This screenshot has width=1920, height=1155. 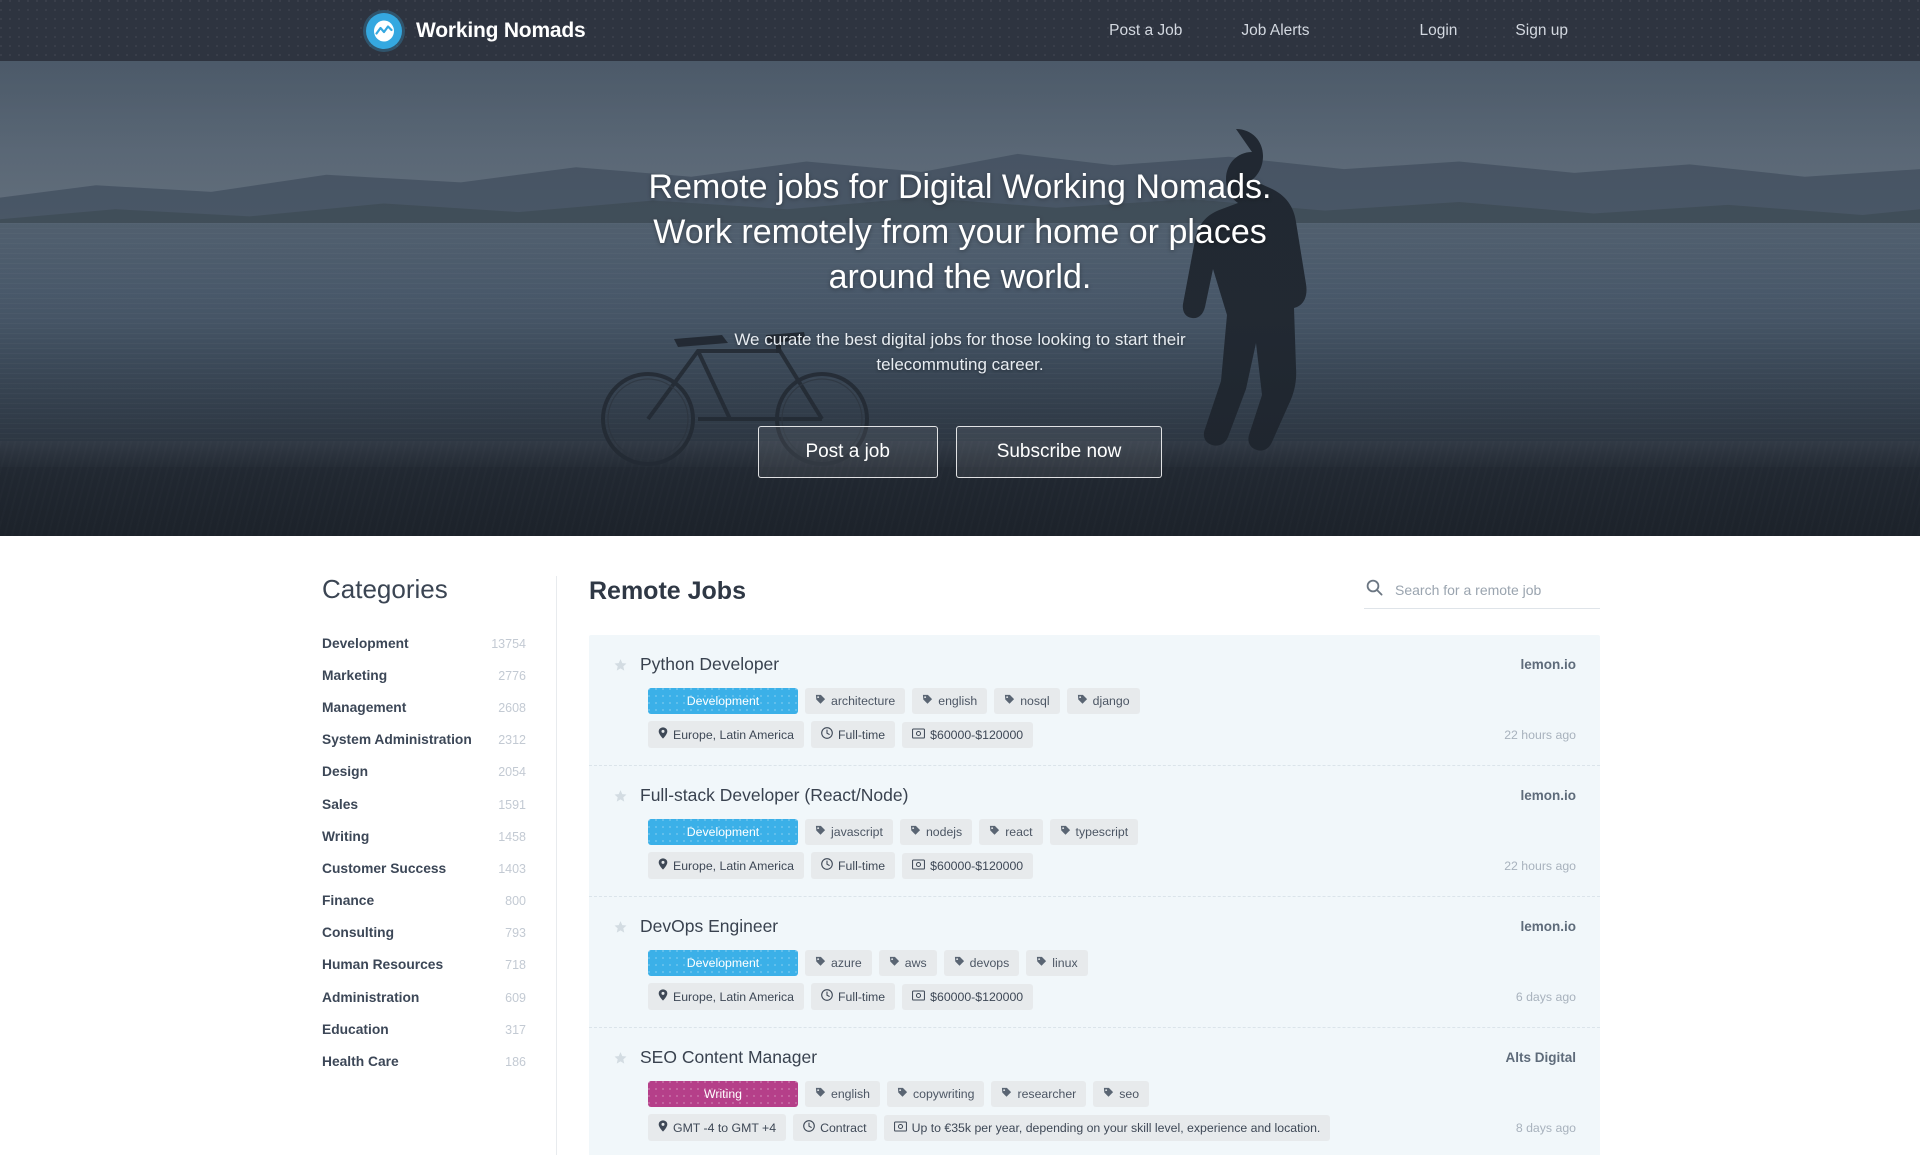 What do you see at coordinates (1540, 1056) in the screenshot?
I see `job-company: Alts Digital` at bounding box center [1540, 1056].